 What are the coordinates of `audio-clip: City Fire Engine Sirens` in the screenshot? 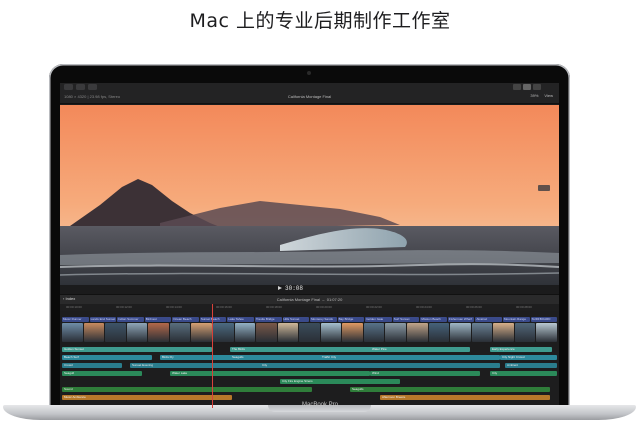 It's located at (340, 381).